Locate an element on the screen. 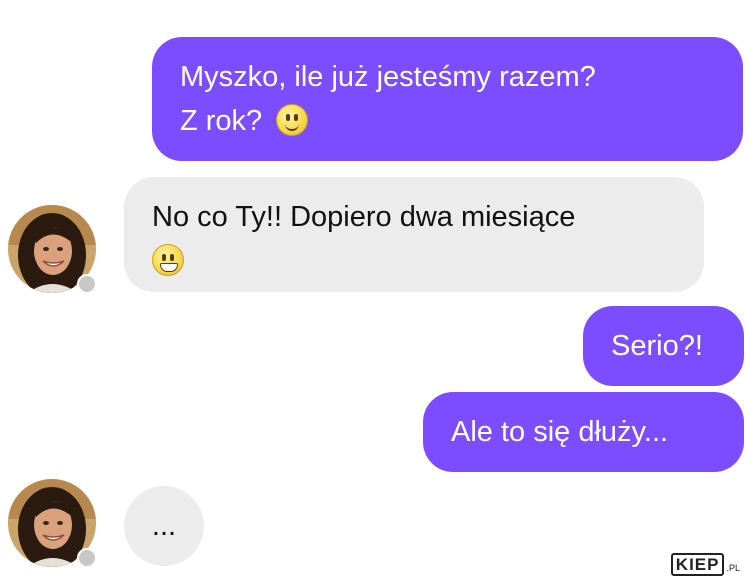  message-text: Serio?! is located at coordinates (657, 346).